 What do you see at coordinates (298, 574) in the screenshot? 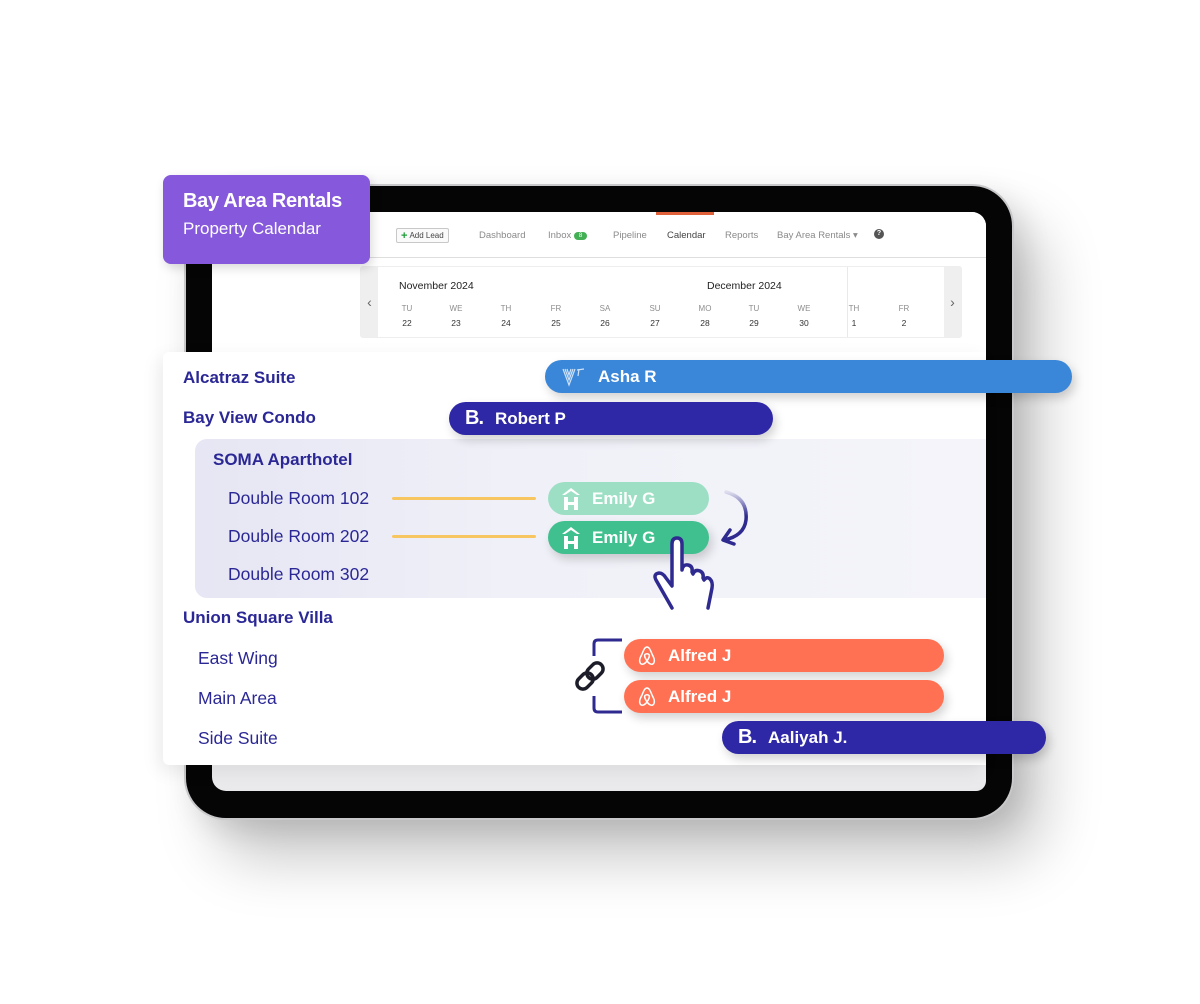
I see `unit-double-room-302: Double Room 302` at bounding box center [298, 574].